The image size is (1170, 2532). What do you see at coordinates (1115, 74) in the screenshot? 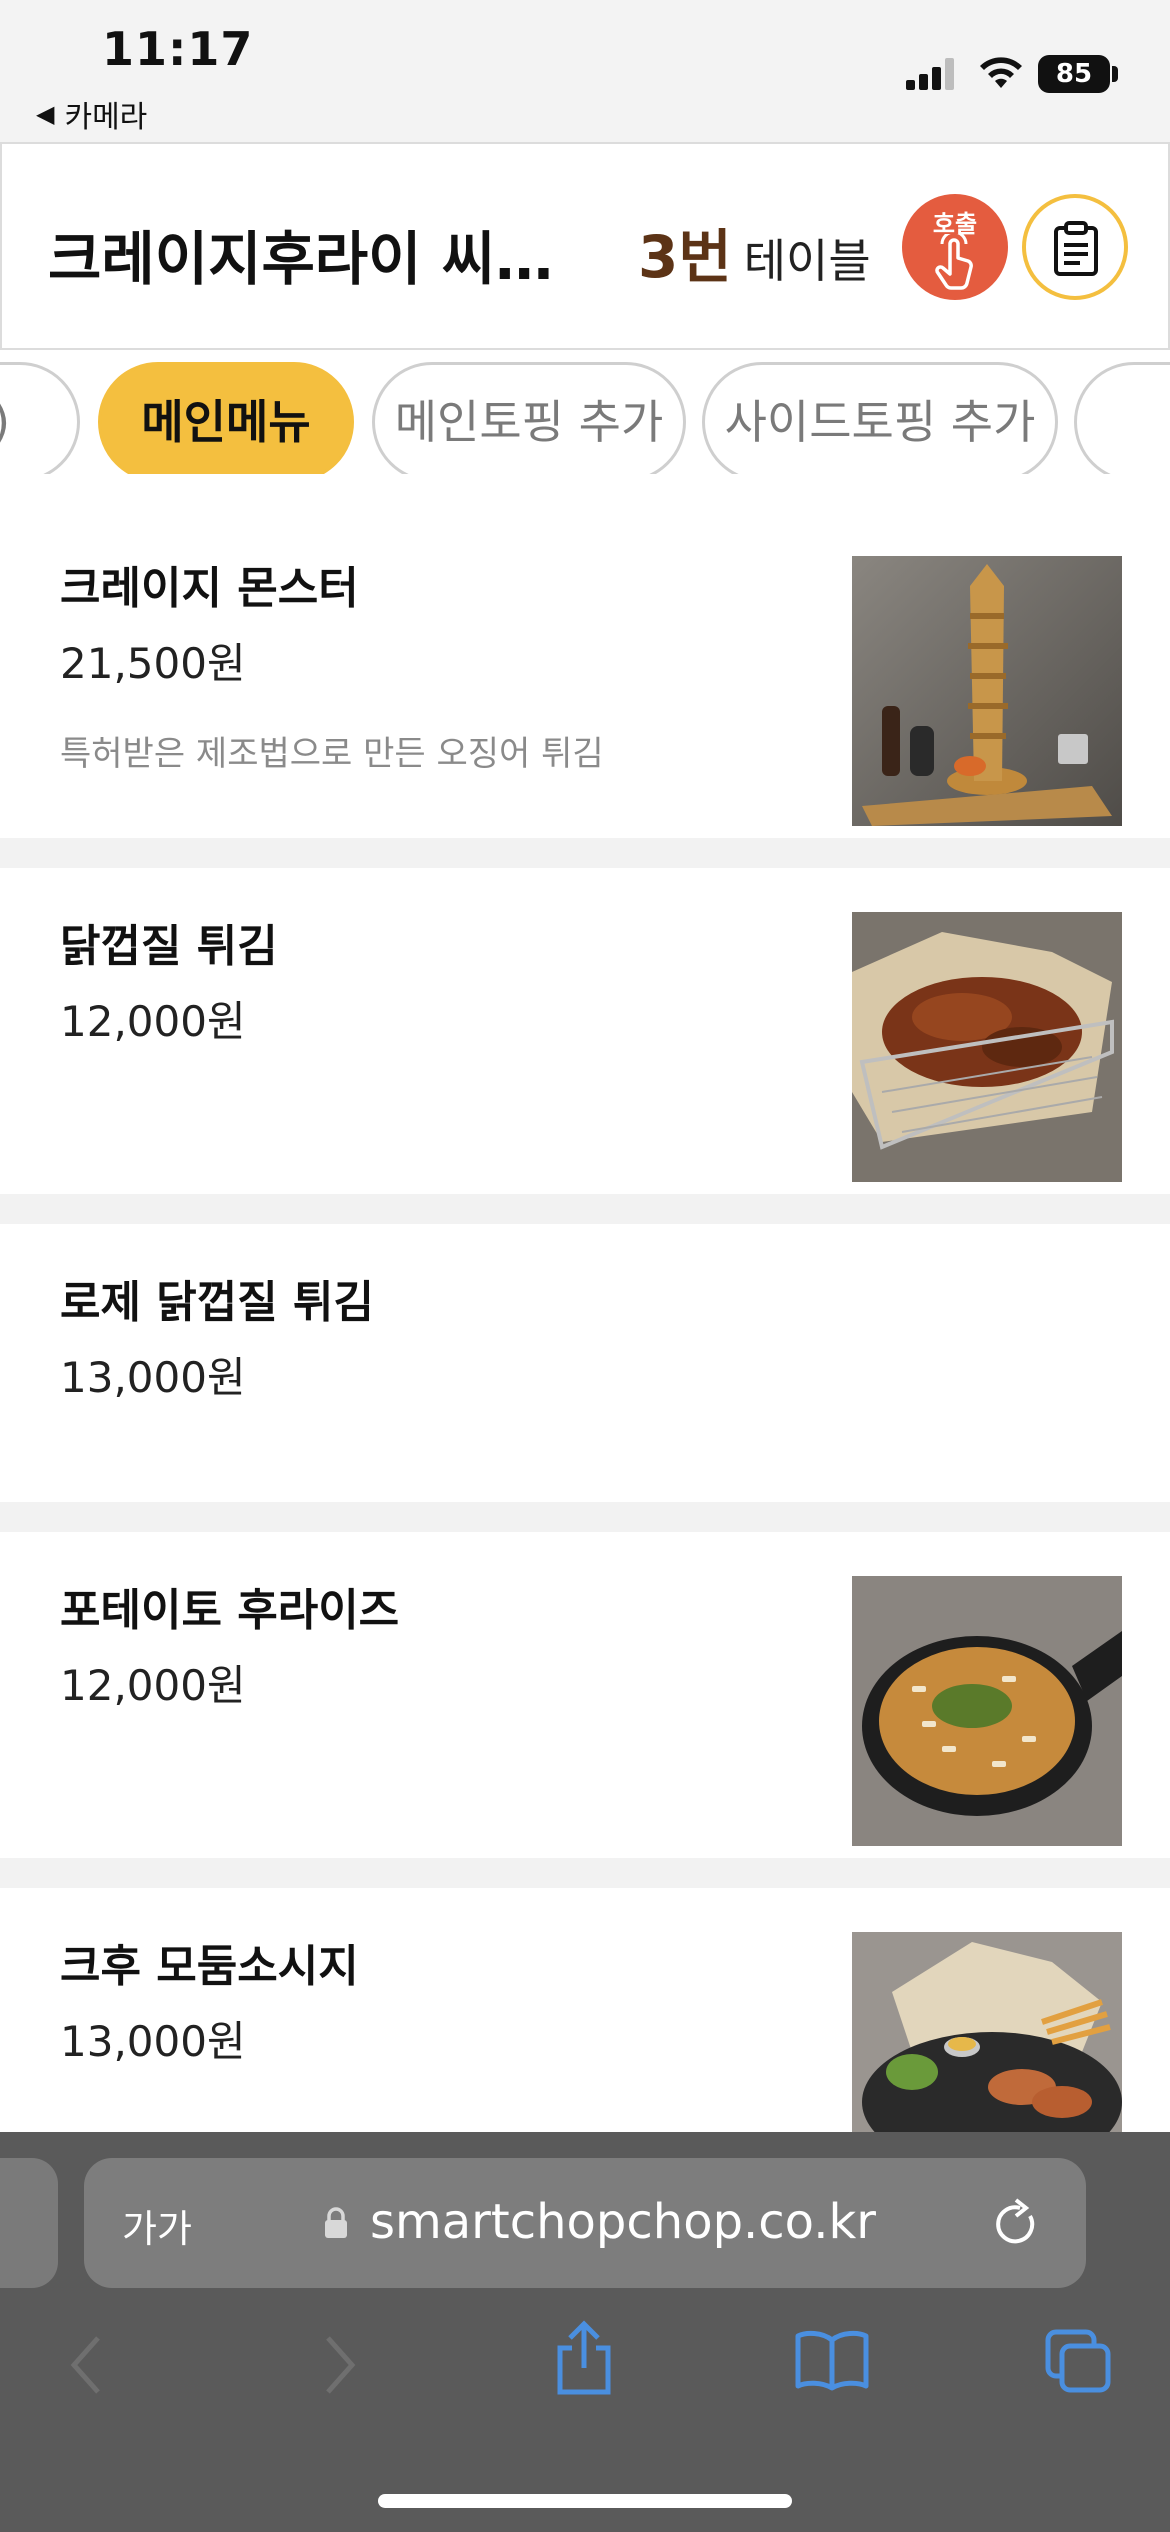
I see `battery-cap` at bounding box center [1115, 74].